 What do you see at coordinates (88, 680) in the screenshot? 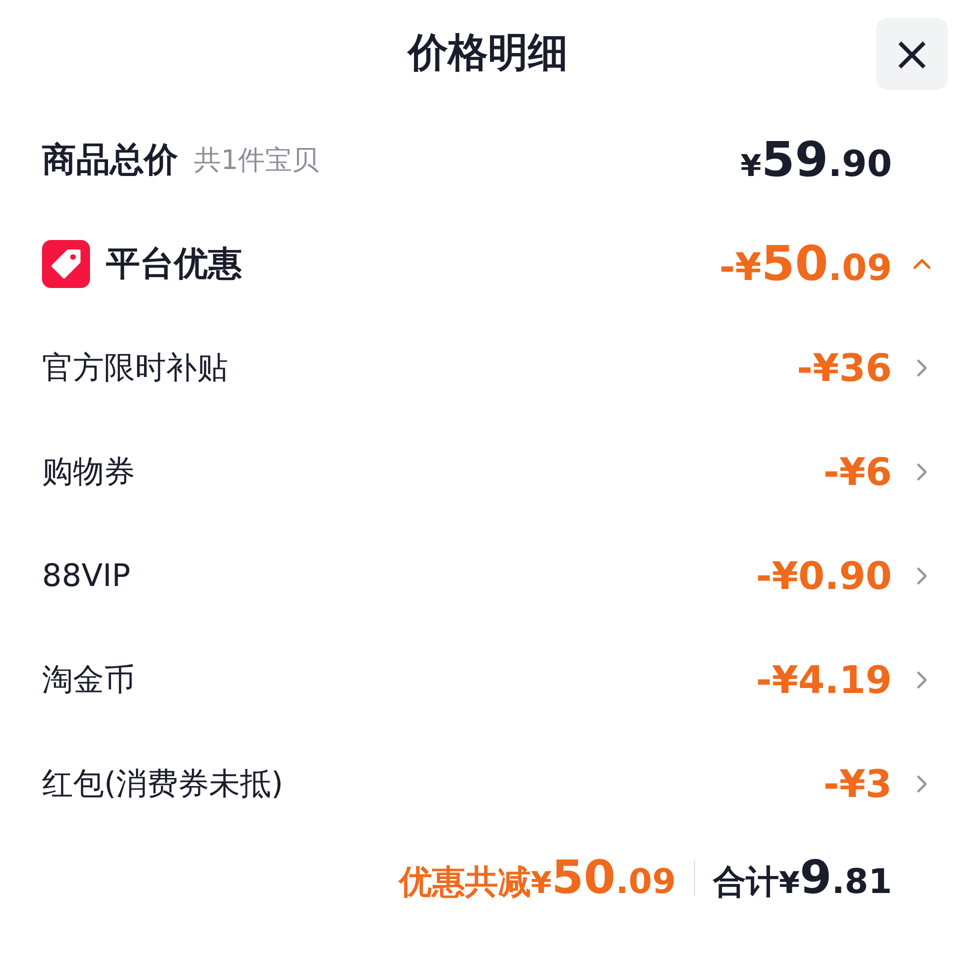
I see `discount-label: 淘金币` at bounding box center [88, 680].